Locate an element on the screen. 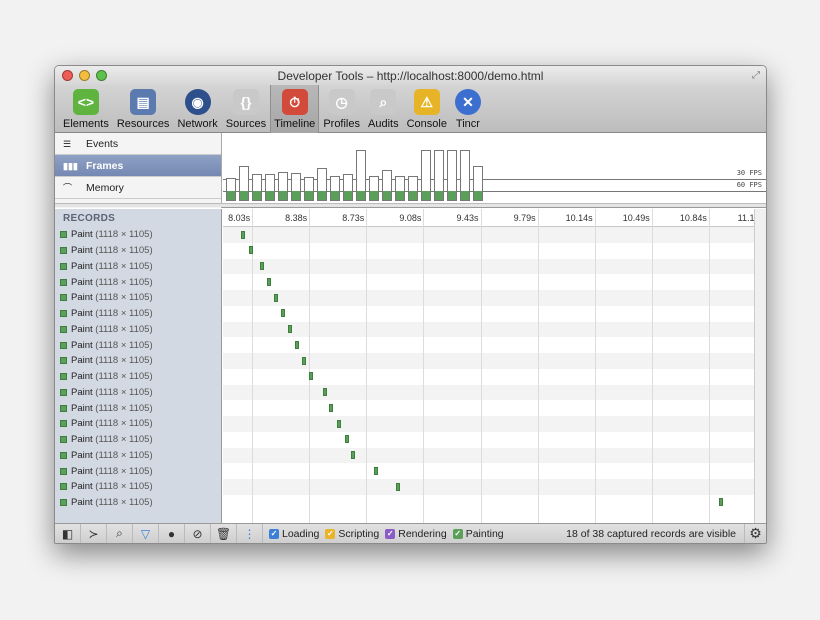  zoom-button is located at coordinates (101, 75).